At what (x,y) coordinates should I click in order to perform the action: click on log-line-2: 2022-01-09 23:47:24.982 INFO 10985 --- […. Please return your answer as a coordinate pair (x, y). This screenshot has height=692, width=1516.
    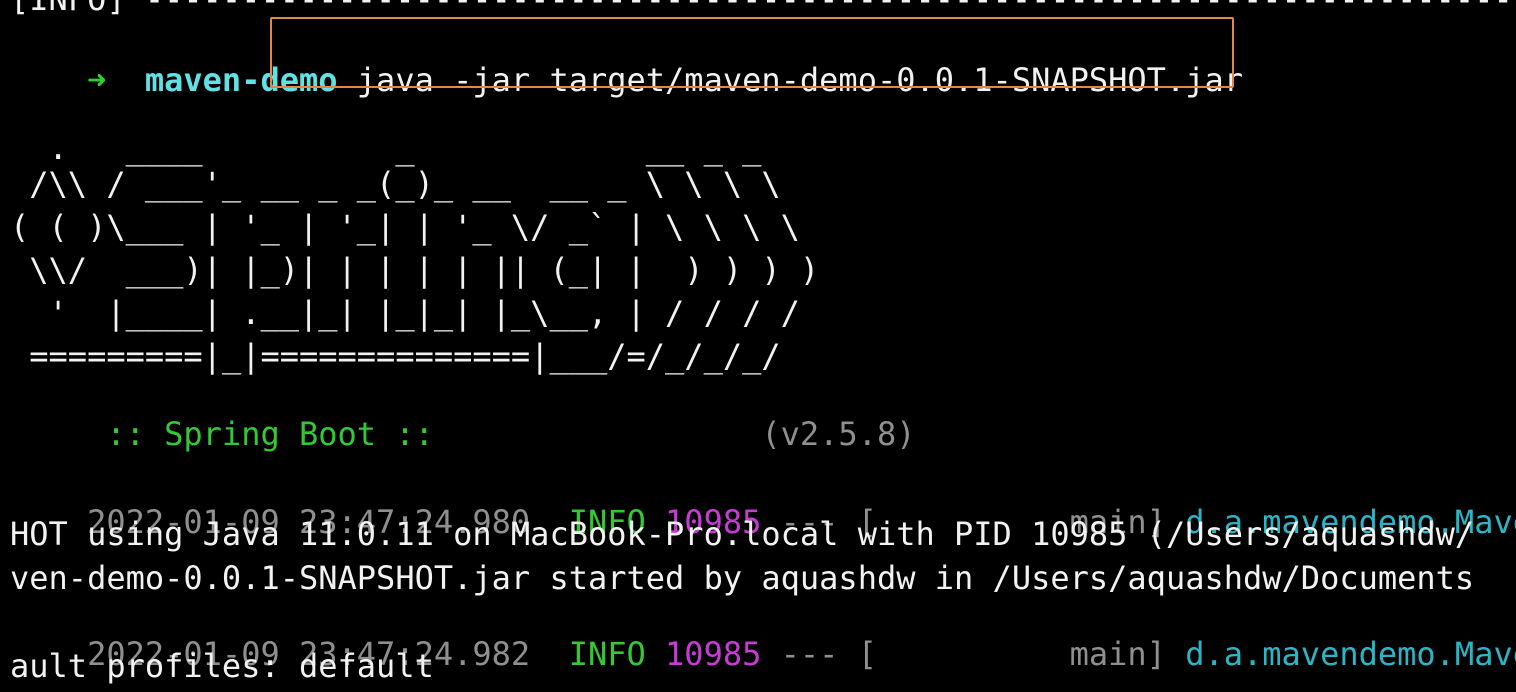
    Looking at the image, I should click on (763, 638).